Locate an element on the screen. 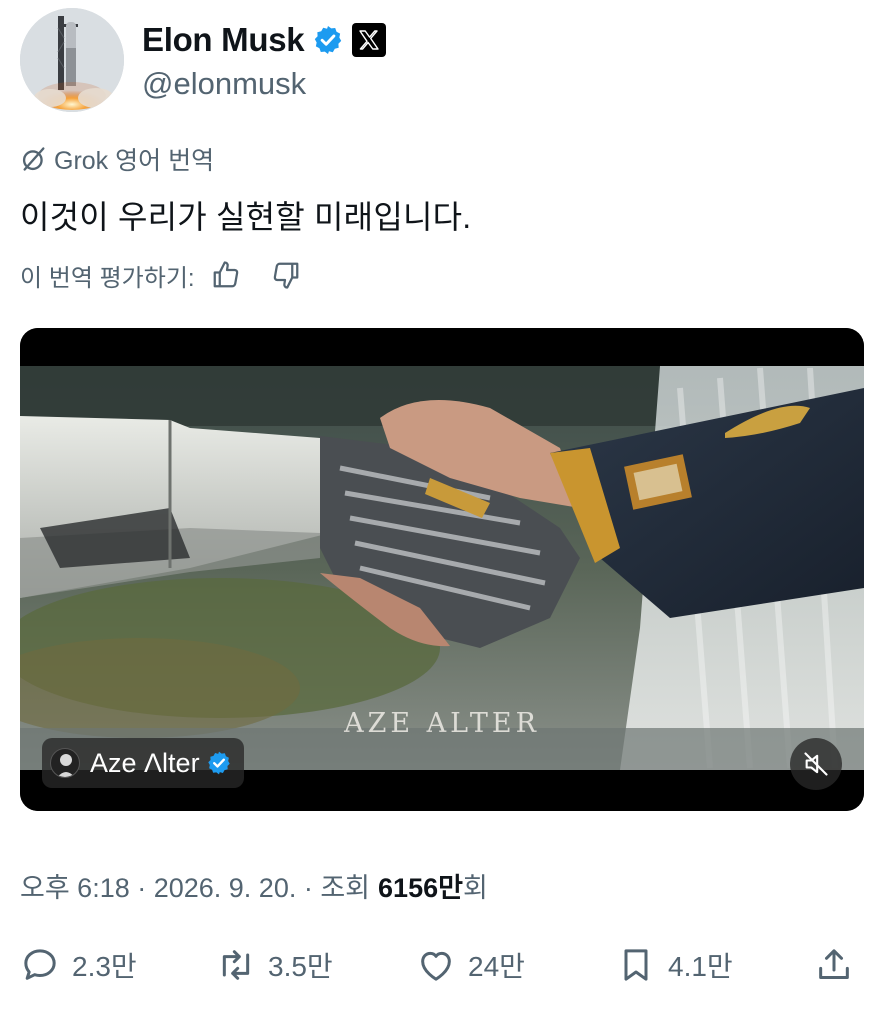 The image size is (884, 1024). timestamp: 오후 6:18 · 2026. 9. 20. · 조회 is located at coordinates (195, 885).